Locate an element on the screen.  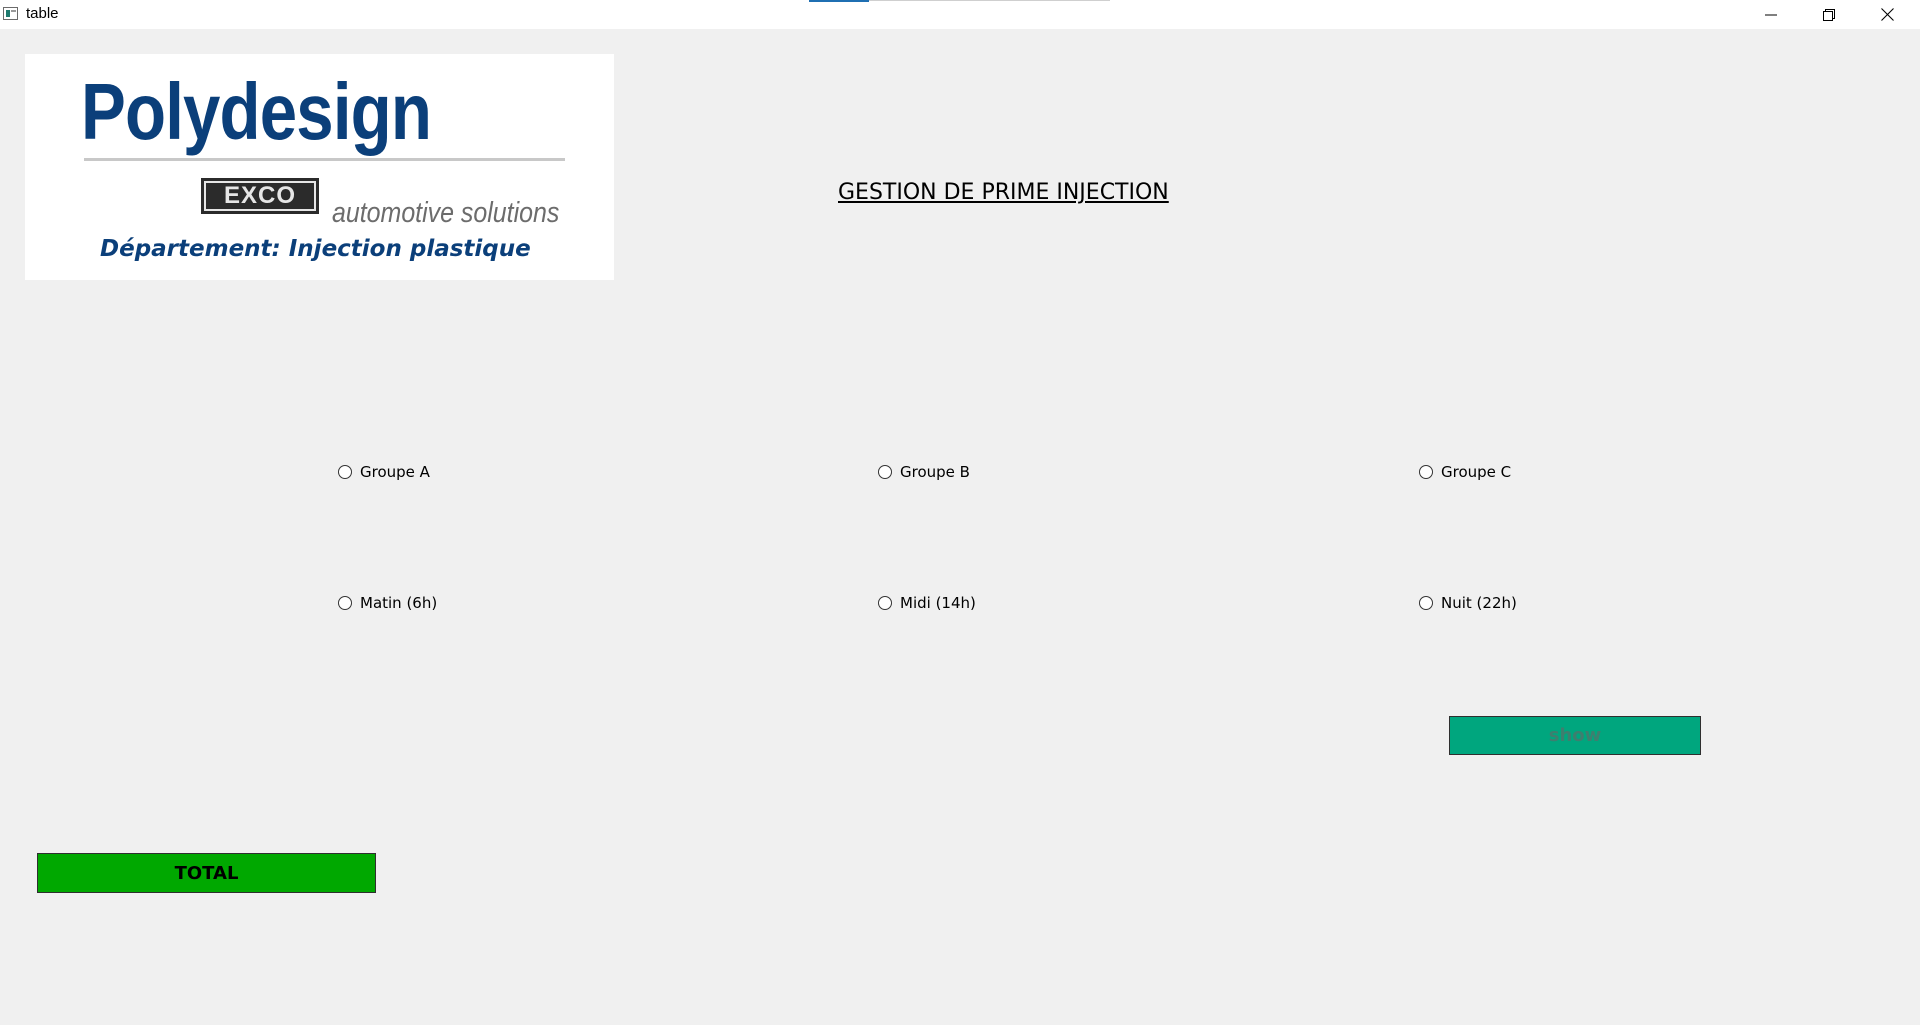
window-title: table is located at coordinates (42, 13).